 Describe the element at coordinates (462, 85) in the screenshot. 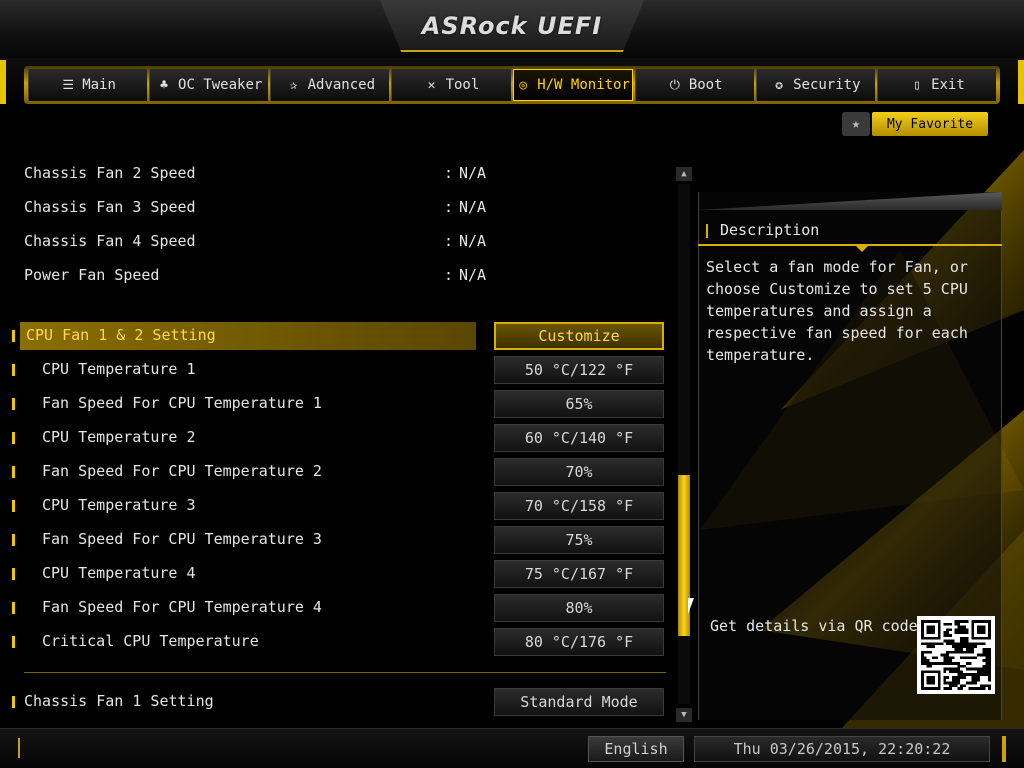

I see `tab-label: Tool` at that location.